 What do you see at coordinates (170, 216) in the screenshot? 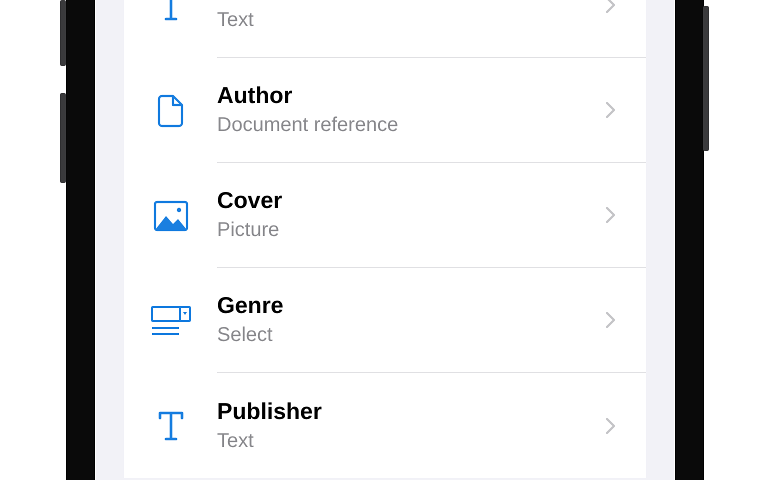
I see `picture-icon` at bounding box center [170, 216].